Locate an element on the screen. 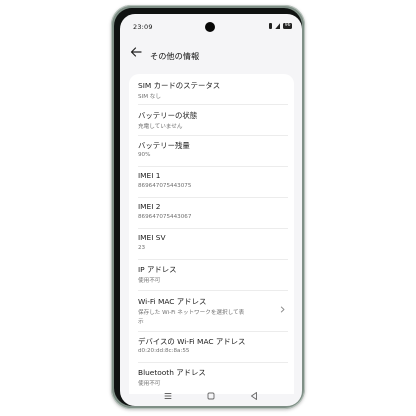 The height and width of the screenshot is (416, 416). list-item-title: Wi-Fi MAC アドレス is located at coordinates (172, 301).